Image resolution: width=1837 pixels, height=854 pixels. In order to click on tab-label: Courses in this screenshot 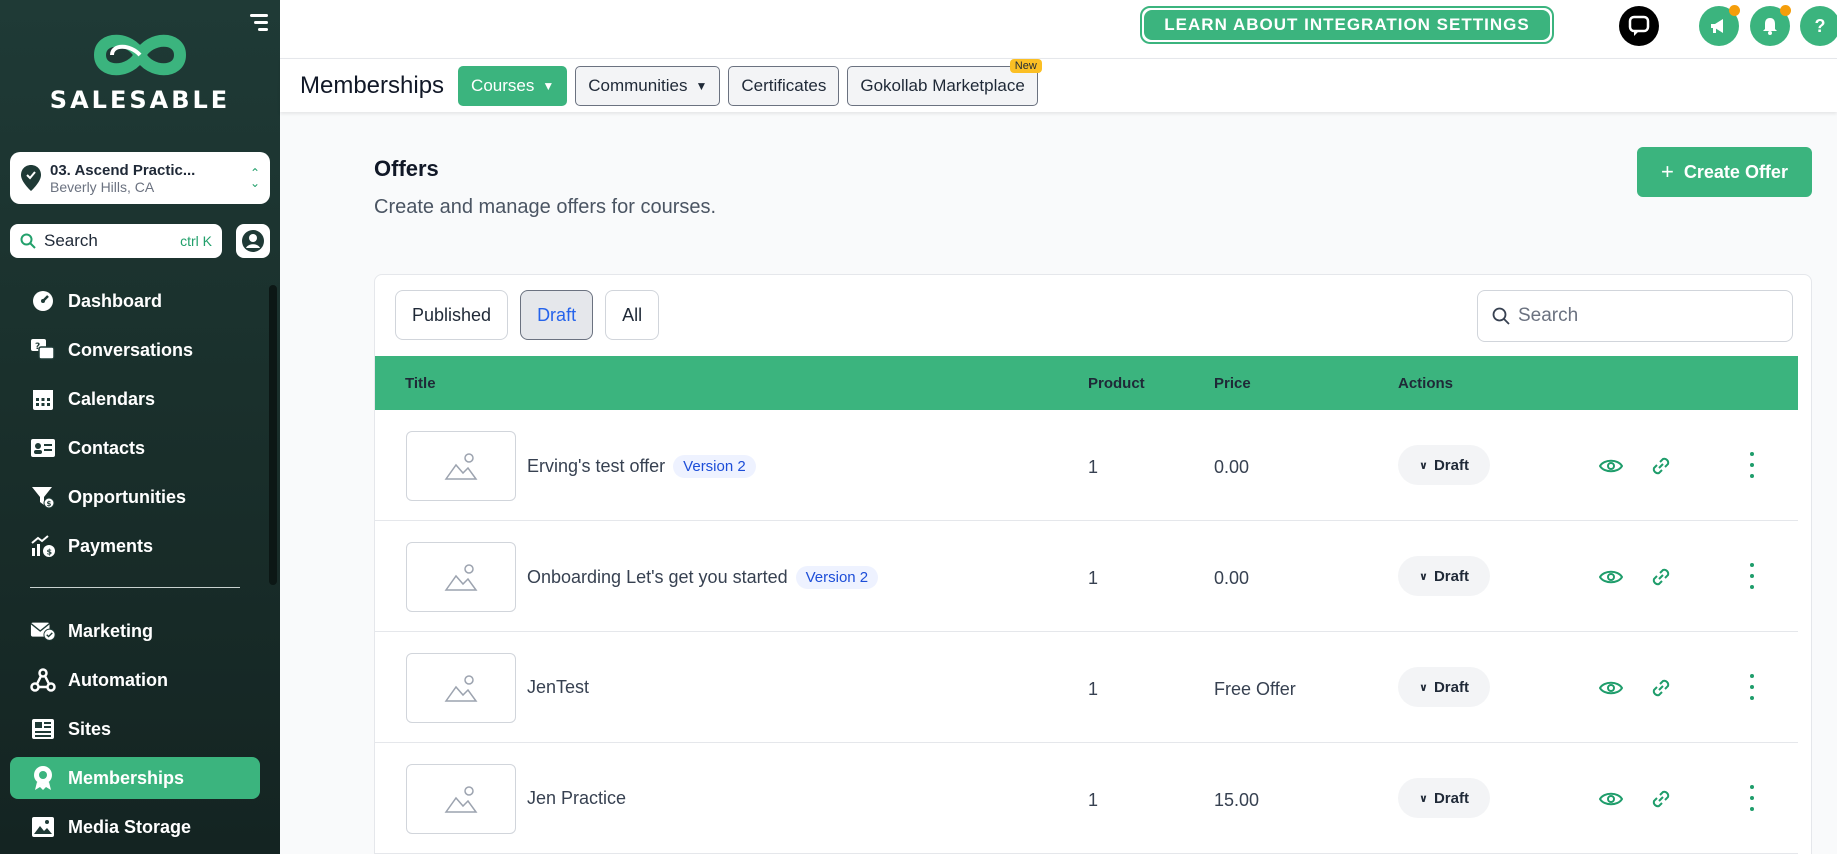, I will do `click(503, 85)`.